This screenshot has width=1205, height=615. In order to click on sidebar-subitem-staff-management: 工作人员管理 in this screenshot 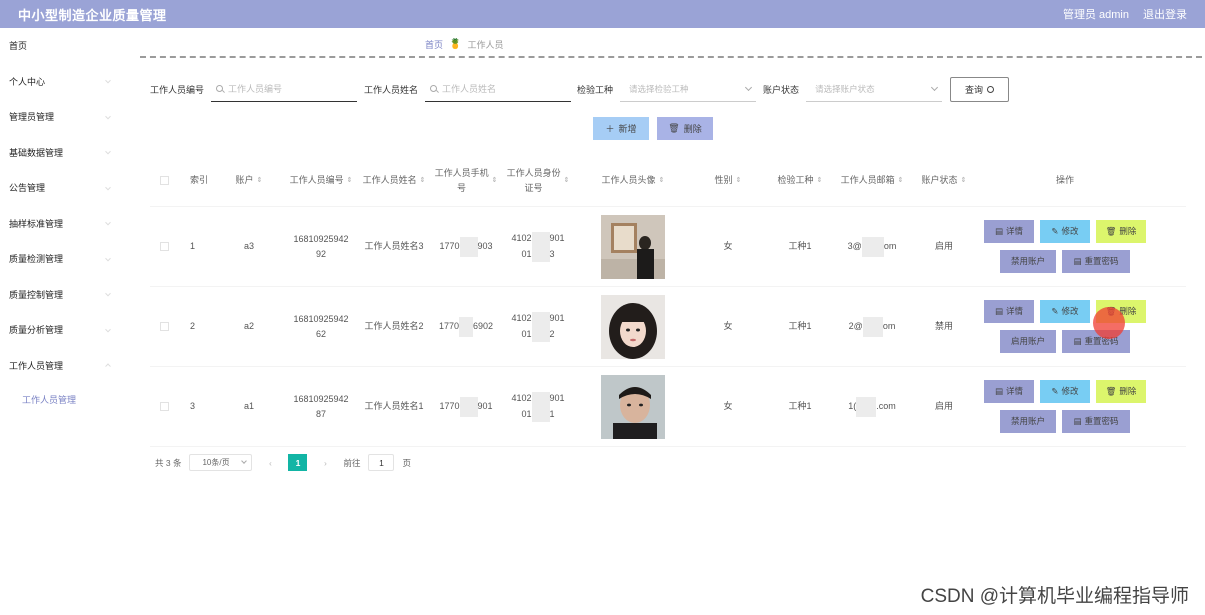, I will do `click(61, 399)`.